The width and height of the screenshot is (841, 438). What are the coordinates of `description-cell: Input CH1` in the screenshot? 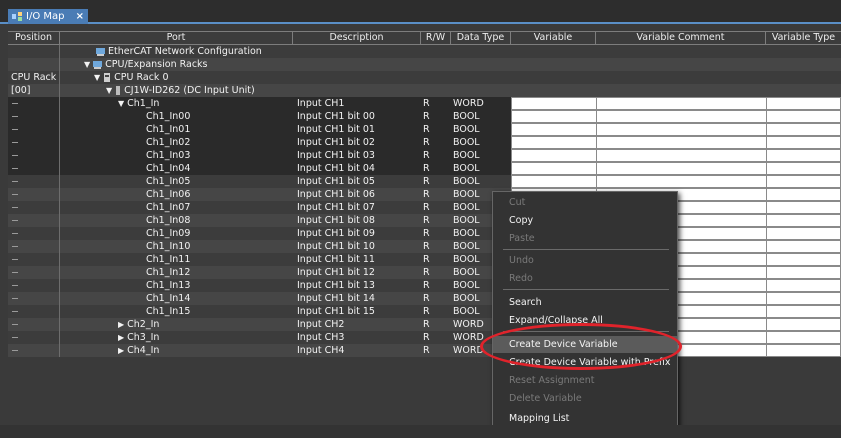 It's located at (321, 103).